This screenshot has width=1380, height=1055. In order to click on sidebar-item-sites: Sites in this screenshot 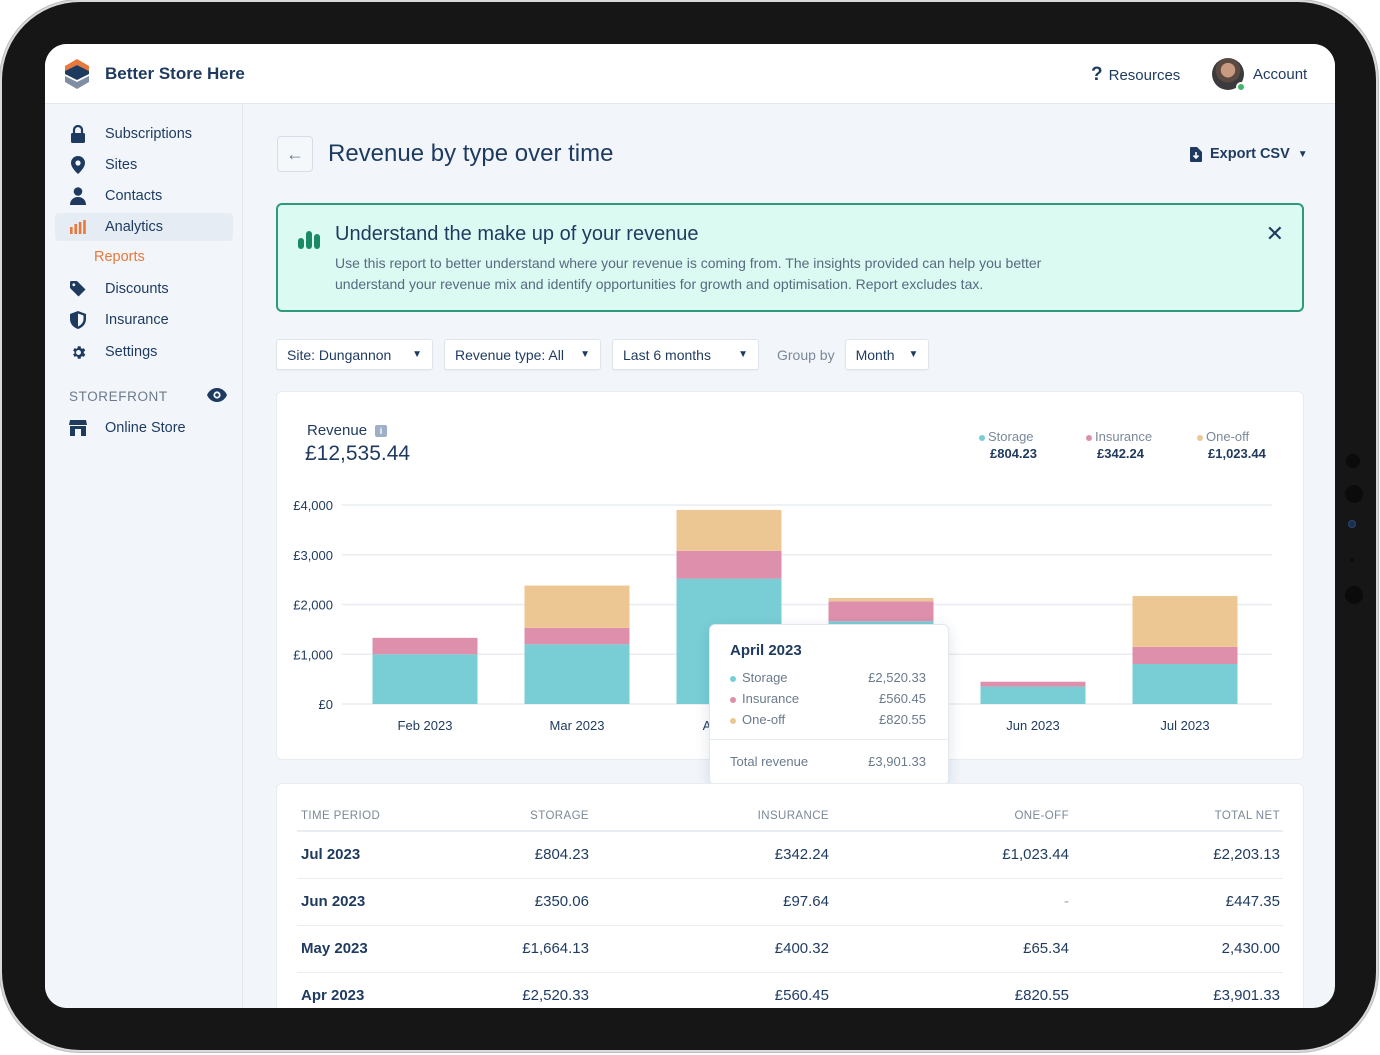, I will do `click(144, 165)`.